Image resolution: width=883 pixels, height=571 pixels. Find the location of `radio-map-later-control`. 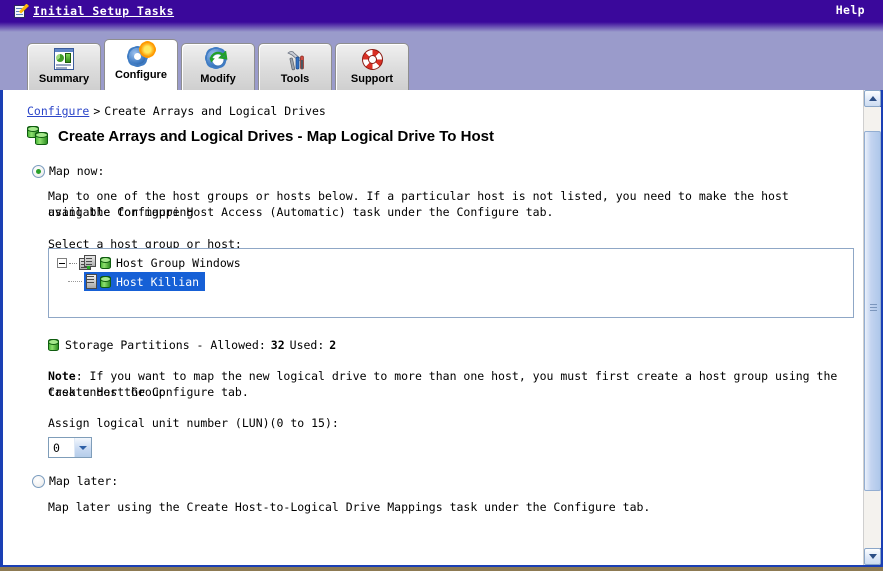

radio-map-later-control is located at coordinates (38, 481).